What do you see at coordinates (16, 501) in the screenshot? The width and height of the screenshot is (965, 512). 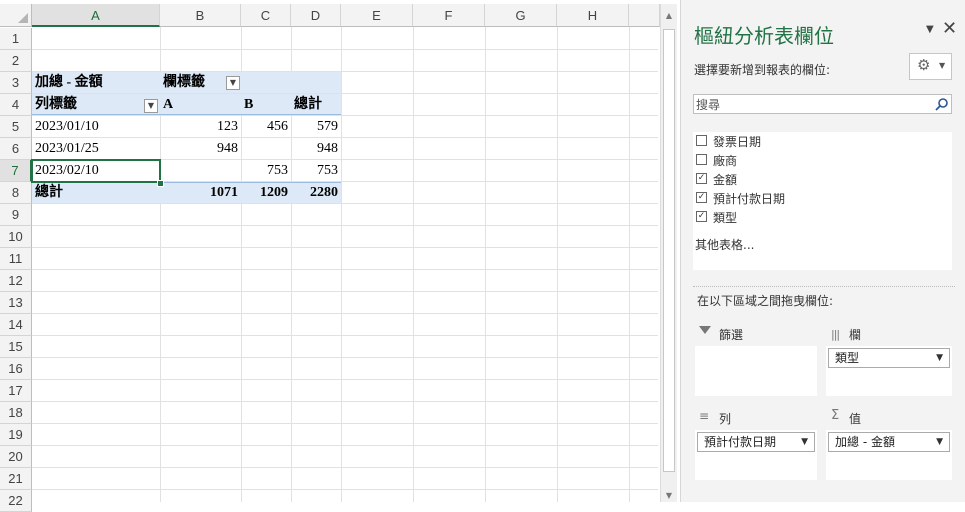 I see `row-header-22: 22` at bounding box center [16, 501].